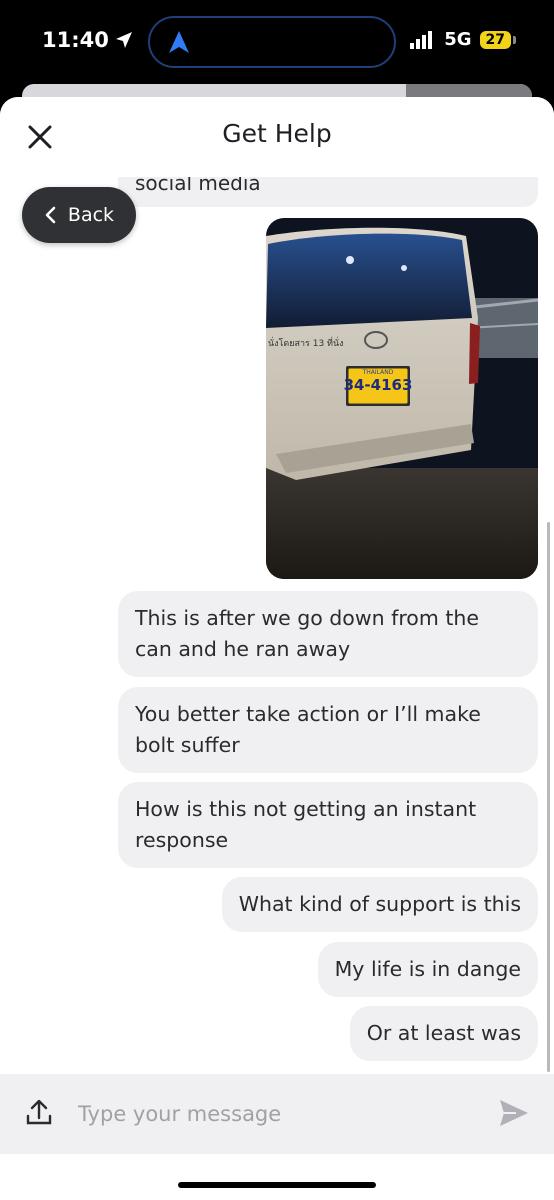 Image resolution: width=554 pixels, height=1200 pixels. I want to click on send-icon, so click(514, 1113).